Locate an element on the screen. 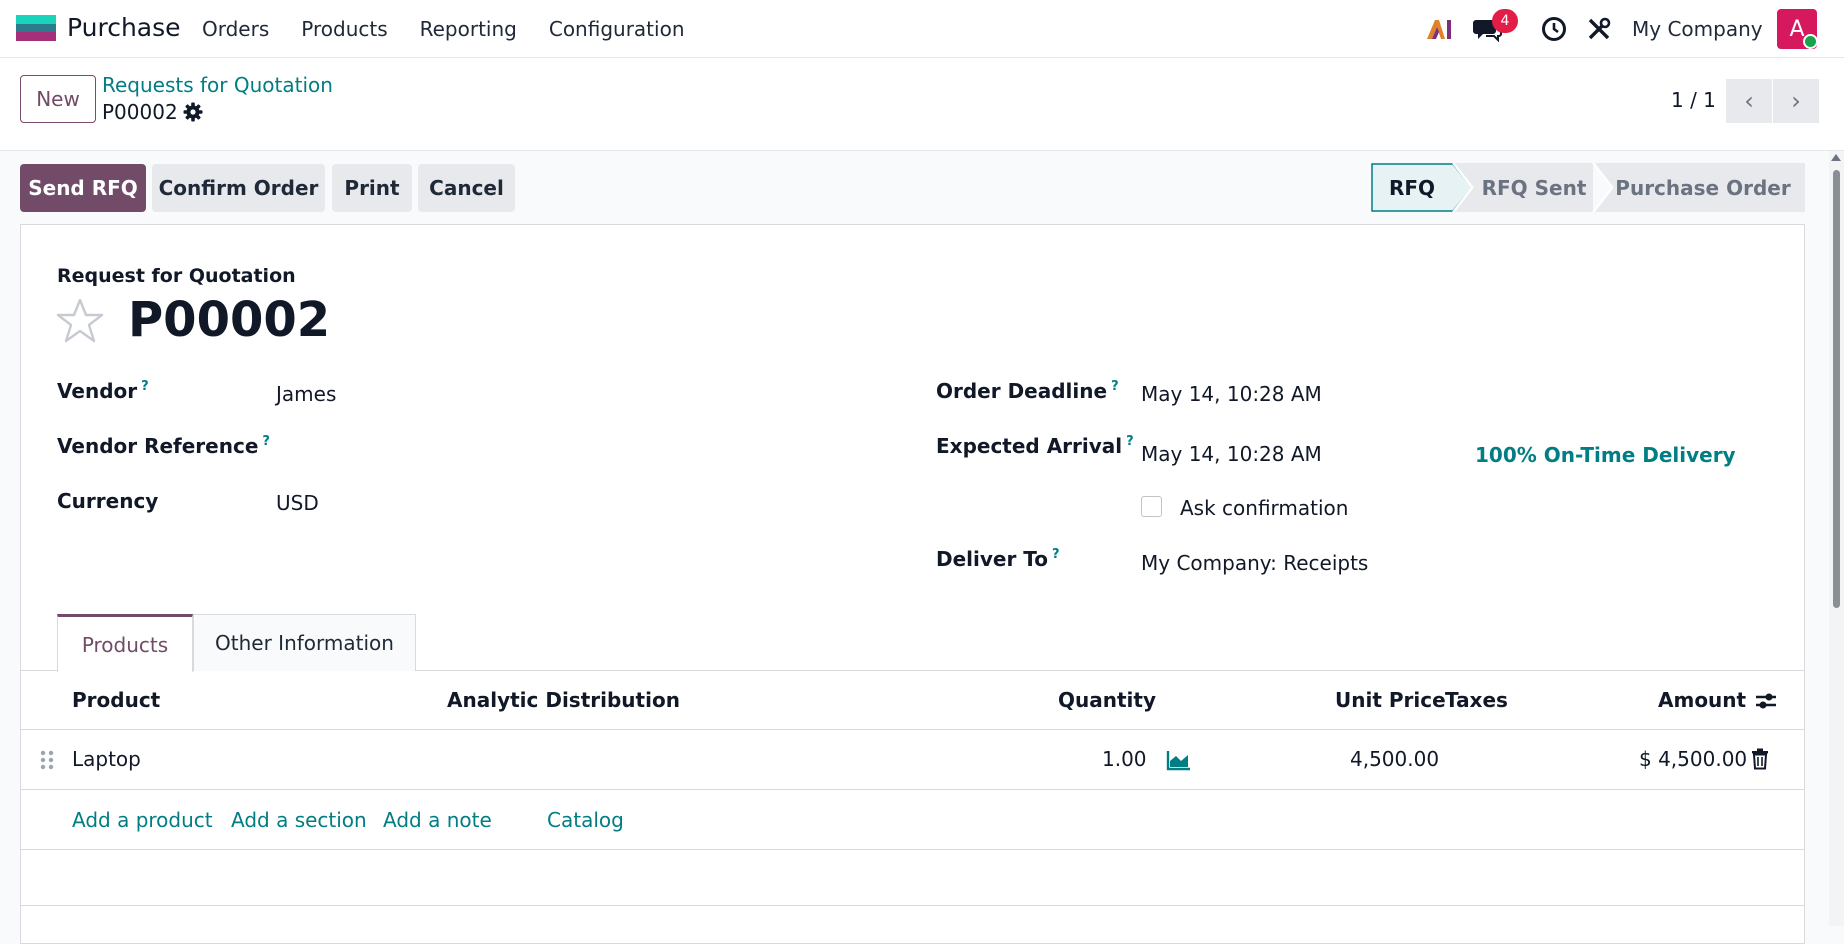  vendor-label: Vendor? is located at coordinates (103, 391).